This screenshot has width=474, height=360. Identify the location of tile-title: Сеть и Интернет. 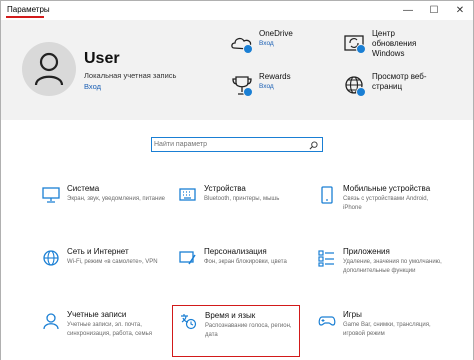
(98, 251).